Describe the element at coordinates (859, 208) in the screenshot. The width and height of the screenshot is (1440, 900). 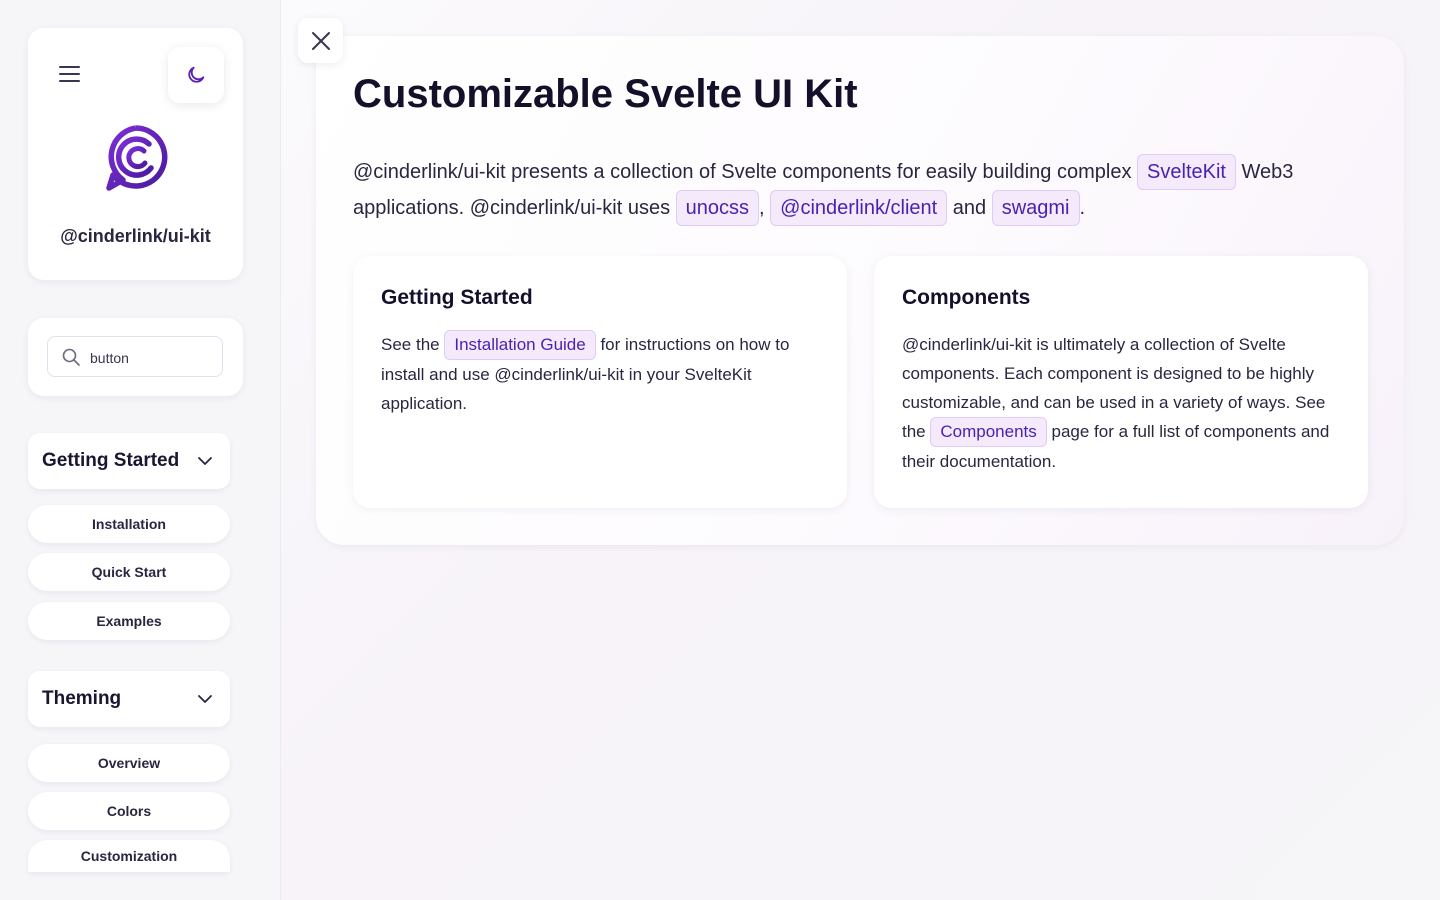
I see `link-cinderlink-client: @cinderlink/client` at that location.